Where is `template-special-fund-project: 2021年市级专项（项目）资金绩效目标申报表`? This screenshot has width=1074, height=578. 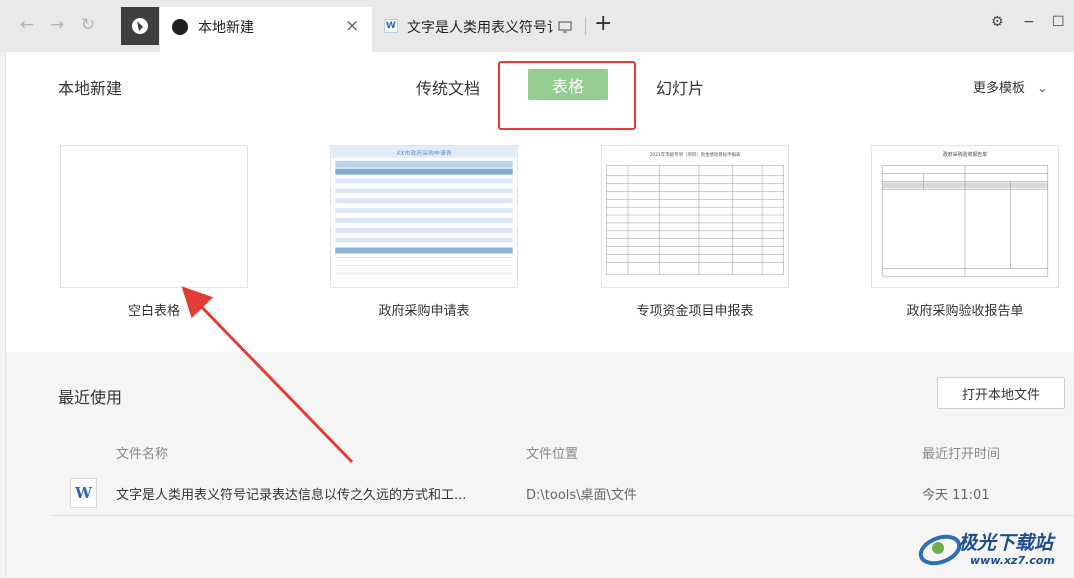
template-special-fund-project: 2021年市级专项（项目）资金绩效目标申报表 is located at coordinates (695, 216).